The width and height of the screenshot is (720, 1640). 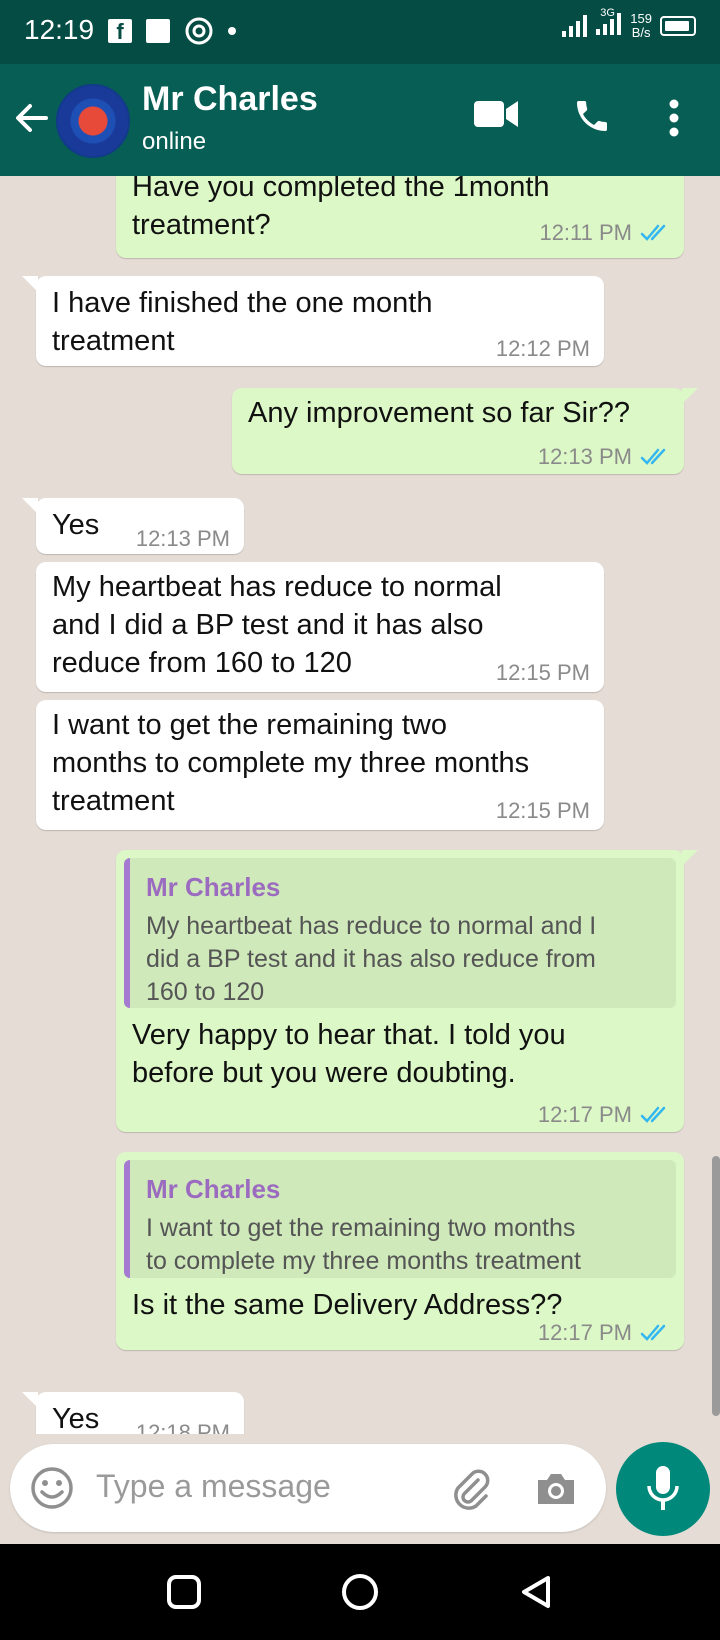 What do you see at coordinates (230, 99) in the screenshot?
I see `contact-name: Mr Charles` at bounding box center [230, 99].